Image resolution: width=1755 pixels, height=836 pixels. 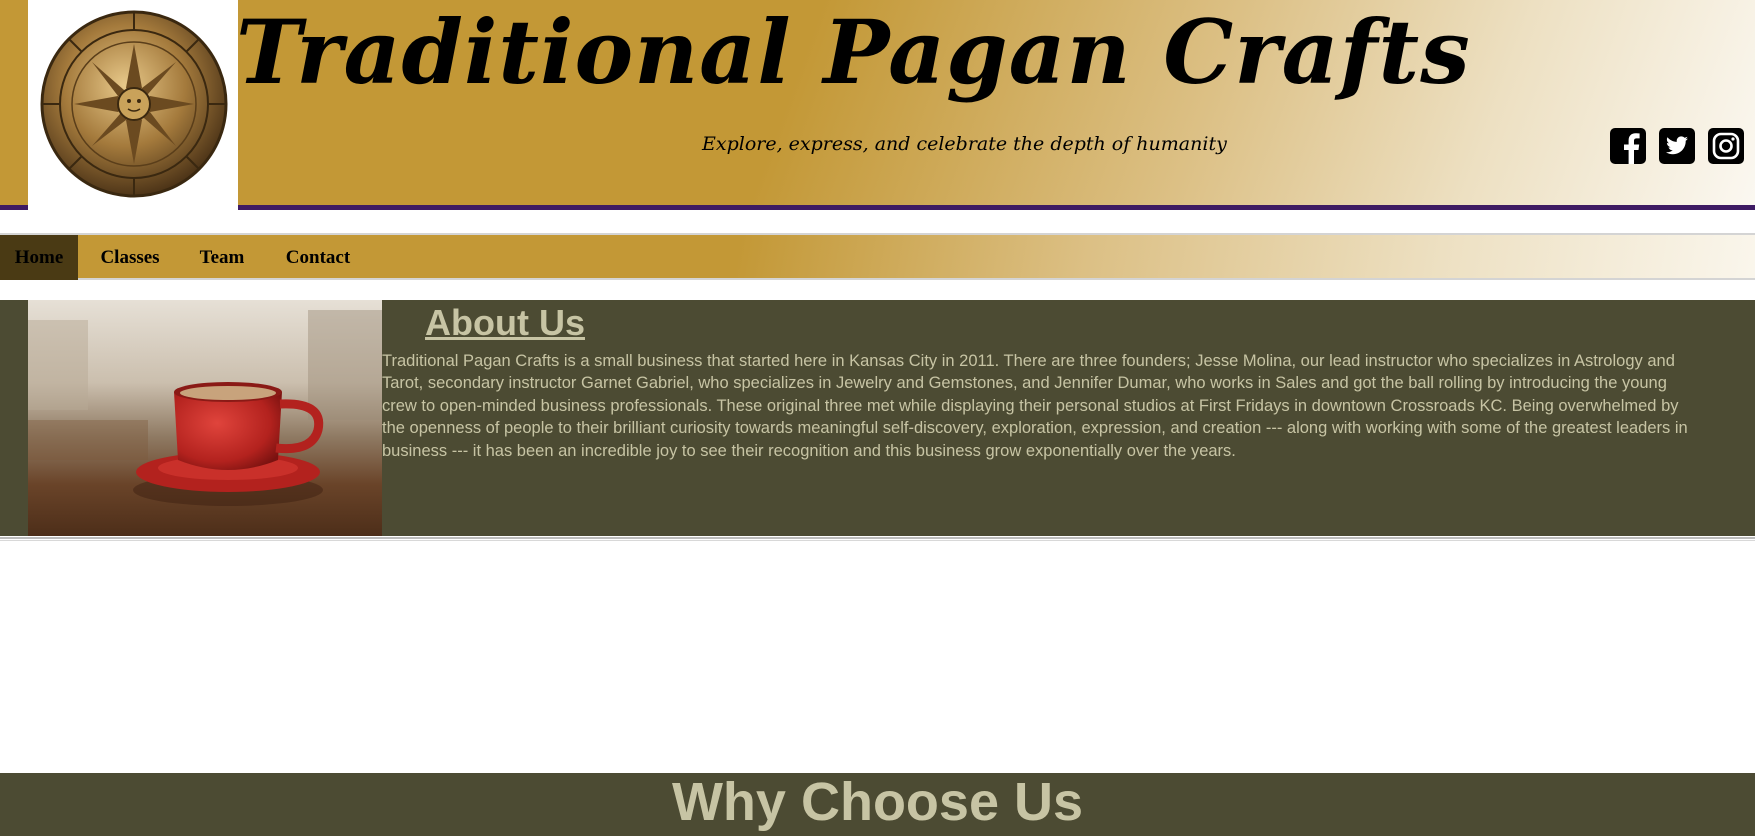 What do you see at coordinates (130, 257) in the screenshot?
I see `nav-item-classes: Classes` at bounding box center [130, 257].